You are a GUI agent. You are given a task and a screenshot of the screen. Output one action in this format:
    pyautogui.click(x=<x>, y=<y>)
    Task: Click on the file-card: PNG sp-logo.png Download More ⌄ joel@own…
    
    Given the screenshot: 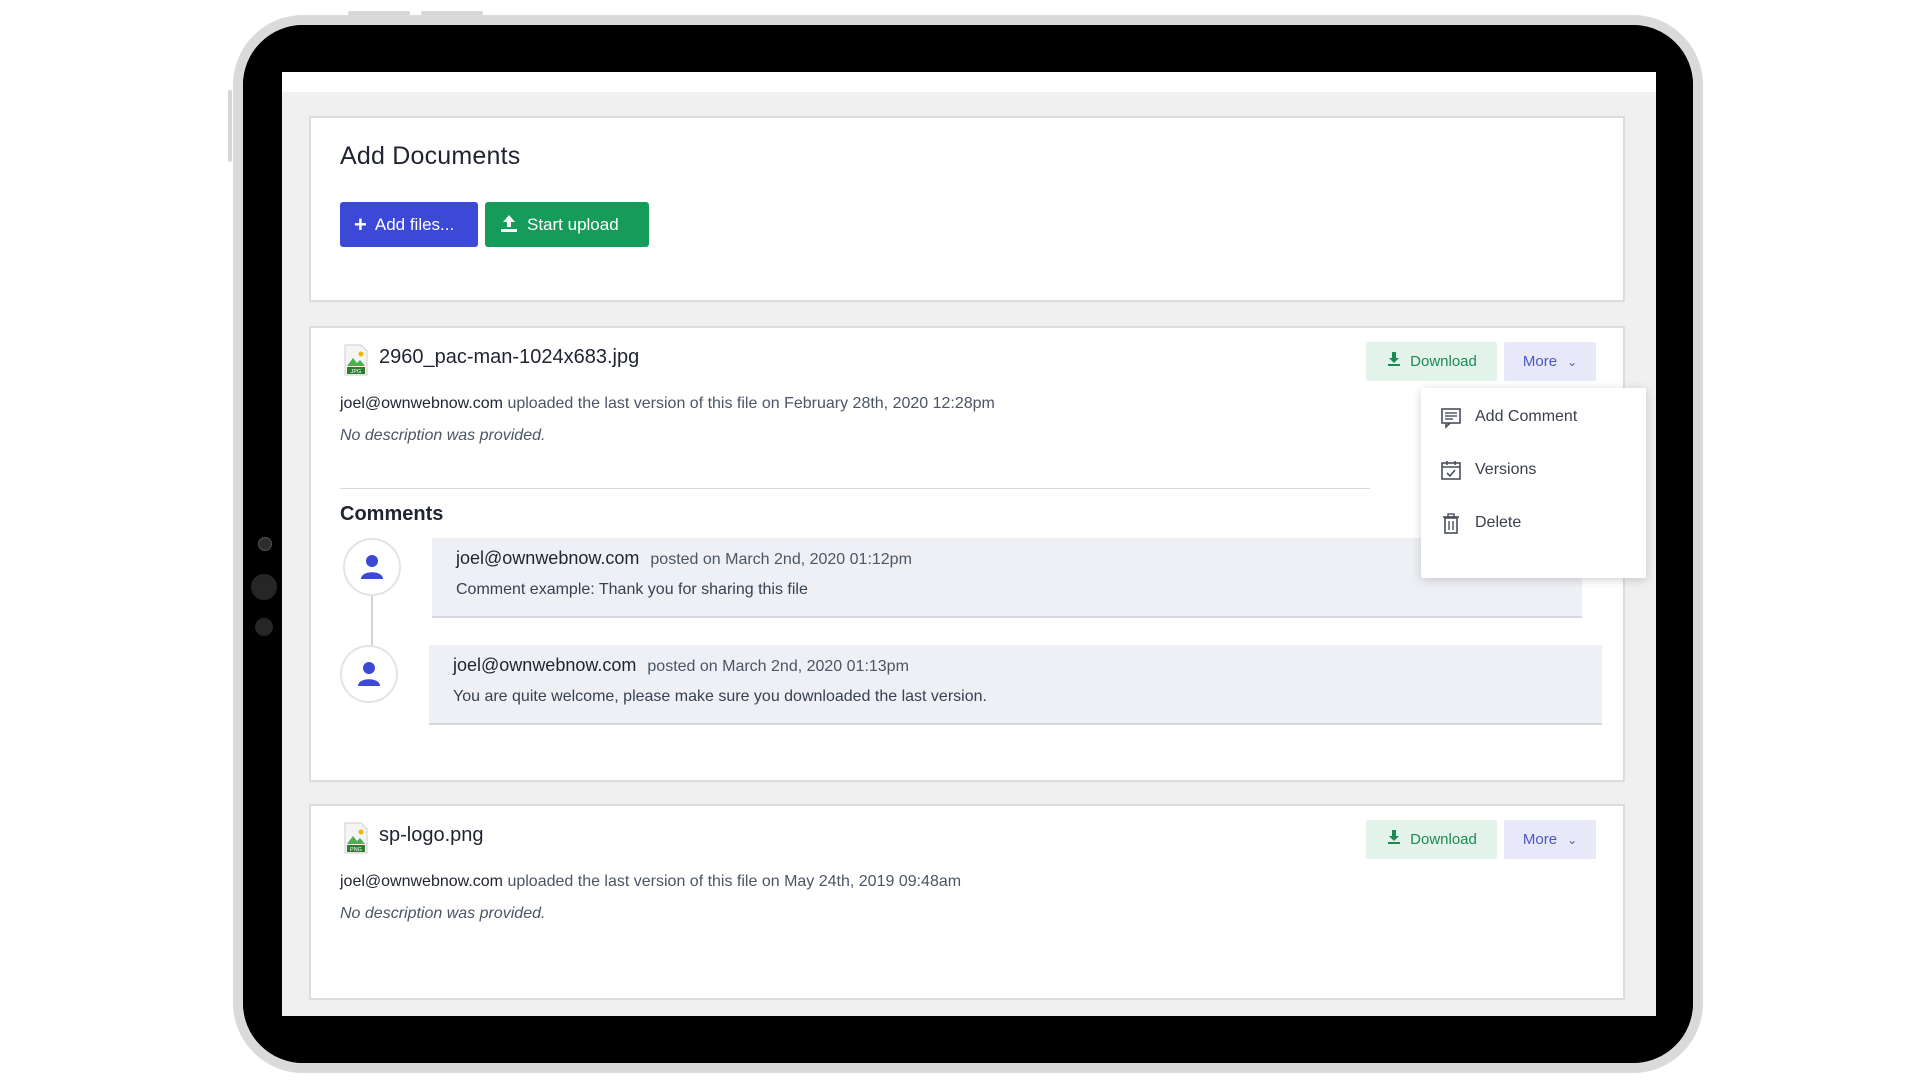 What is the action you would take?
    pyautogui.click(x=967, y=902)
    